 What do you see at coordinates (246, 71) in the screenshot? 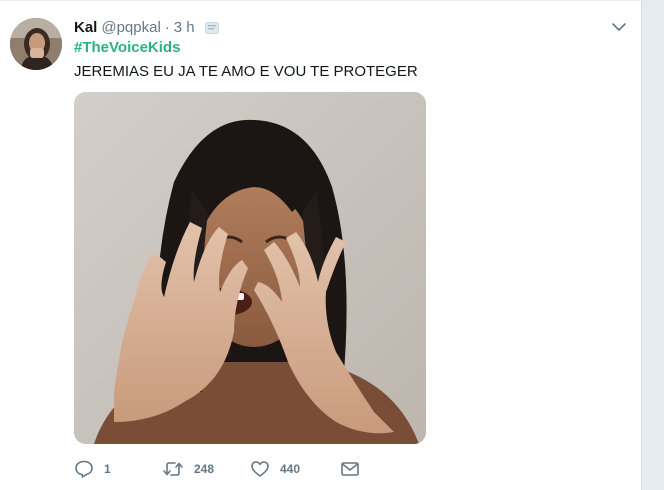
I see `tweet-text: JEREMIAS EU JA TE AMO E VOU TE PROTEGER` at bounding box center [246, 71].